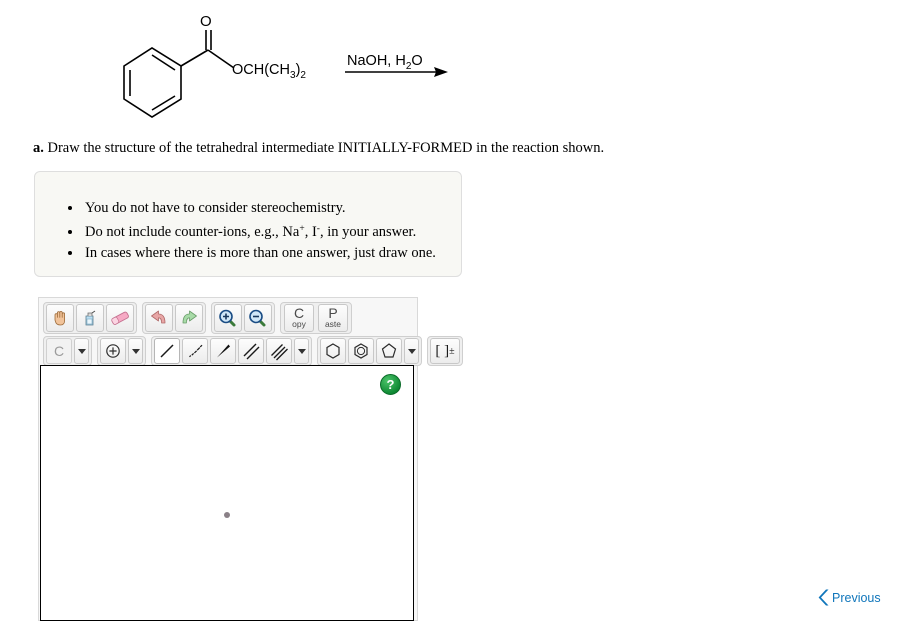 The image size is (898, 621). I want to click on chevron-left-icon, so click(824, 597).